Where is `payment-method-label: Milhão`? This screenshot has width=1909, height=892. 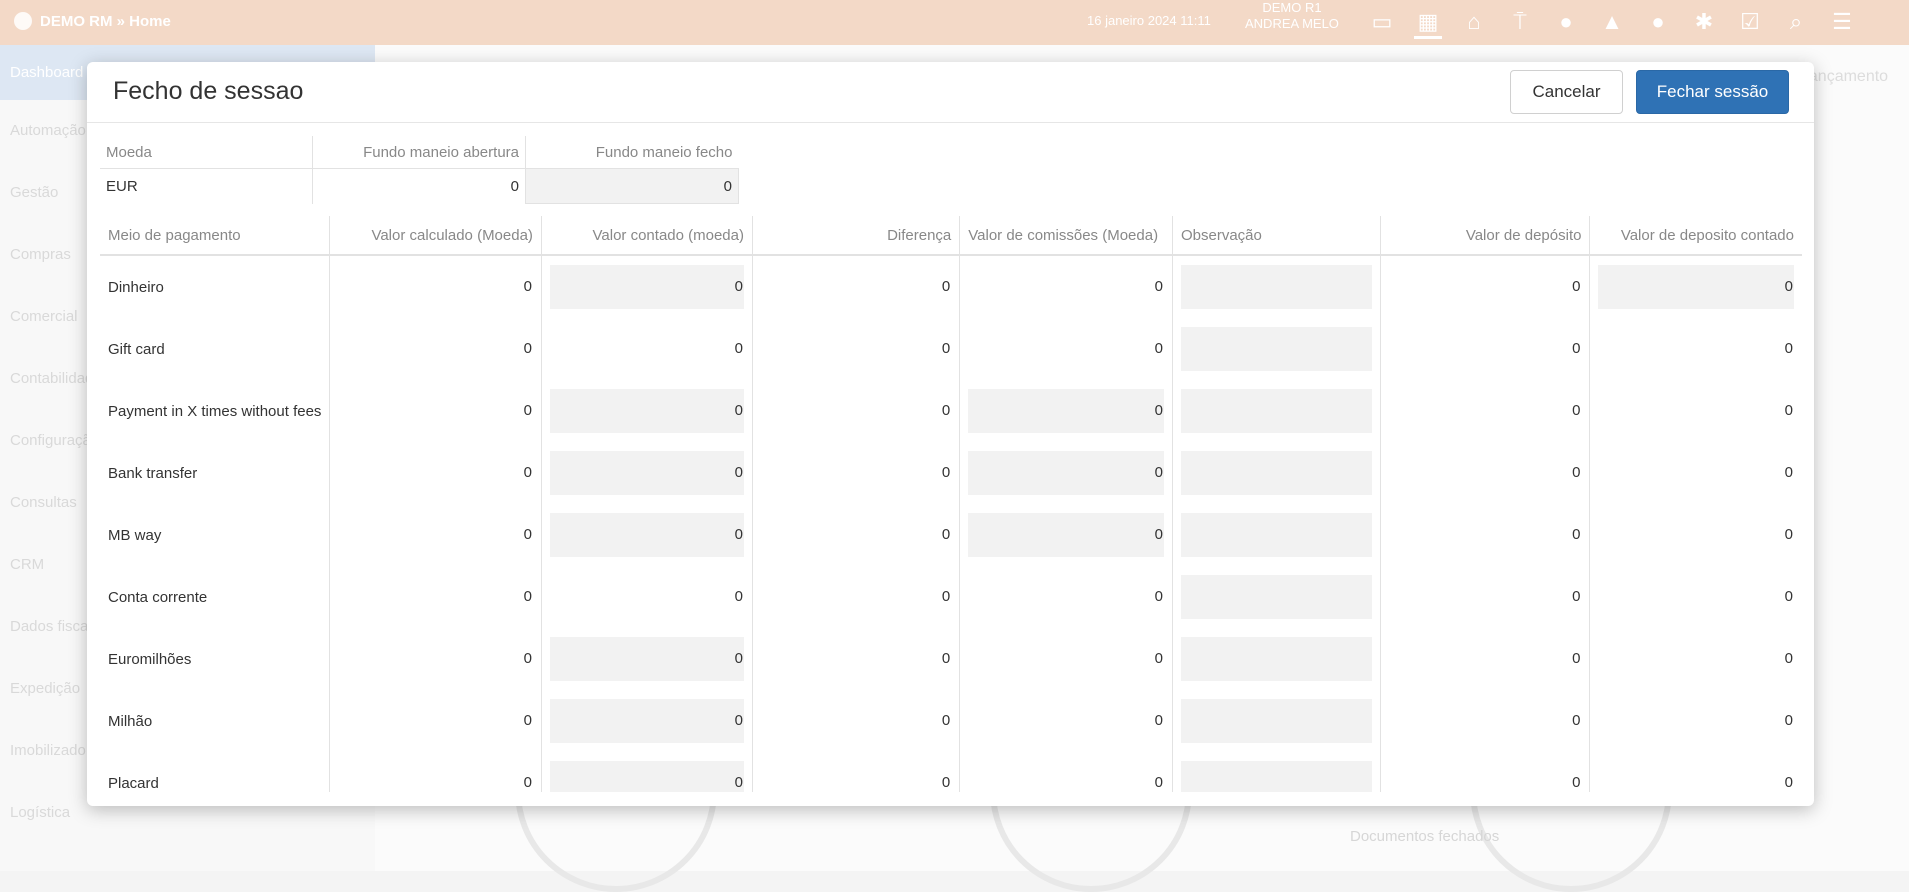
payment-method-label: Milhão is located at coordinates (130, 721).